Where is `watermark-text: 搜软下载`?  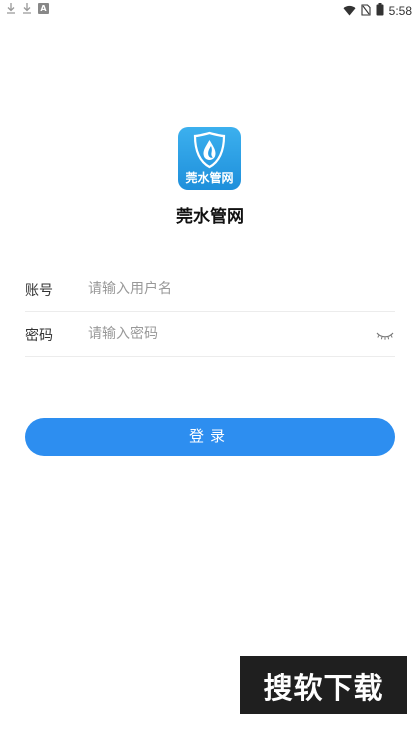
watermark-text: 搜软下载 is located at coordinates (323, 688).